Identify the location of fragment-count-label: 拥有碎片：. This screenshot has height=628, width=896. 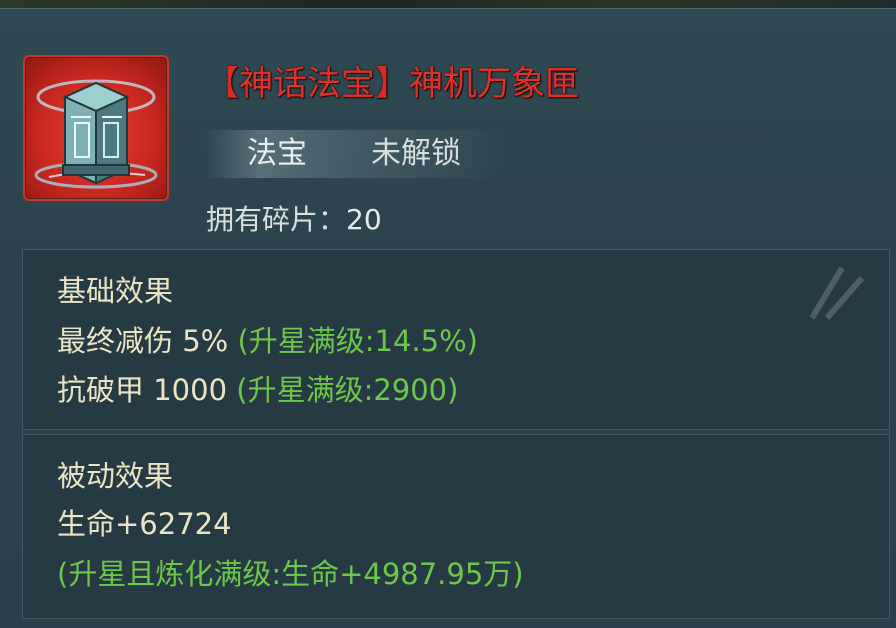
(276, 219).